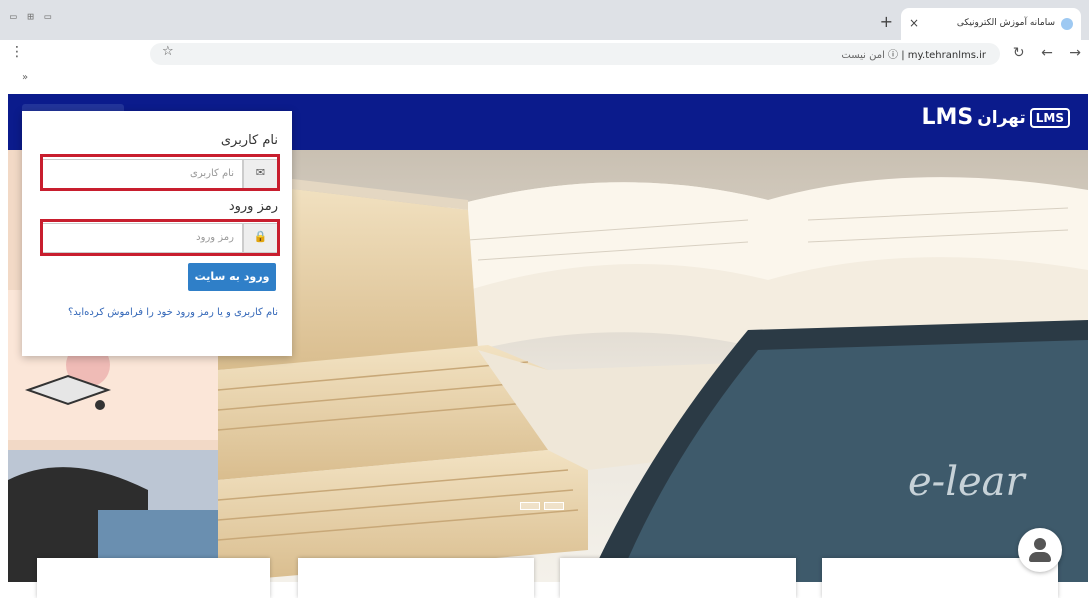  What do you see at coordinates (160, 172) in the screenshot?
I see `username-highlight` at bounding box center [160, 172].